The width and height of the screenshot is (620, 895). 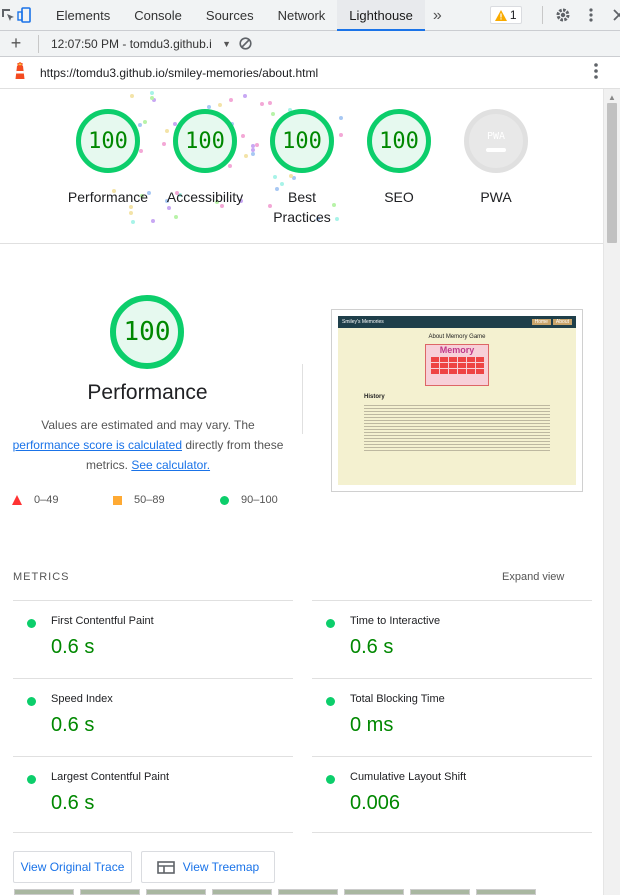 I want to click on view-treemap-button: View Treemap, so click(x=208, y=867).